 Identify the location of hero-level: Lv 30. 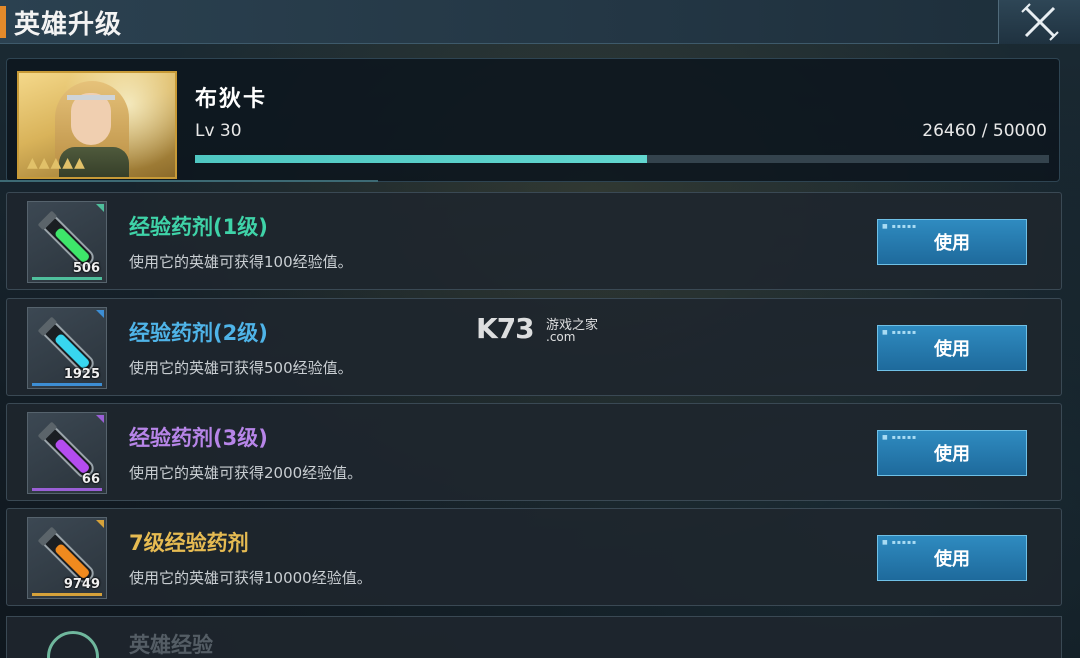
(218, 131).